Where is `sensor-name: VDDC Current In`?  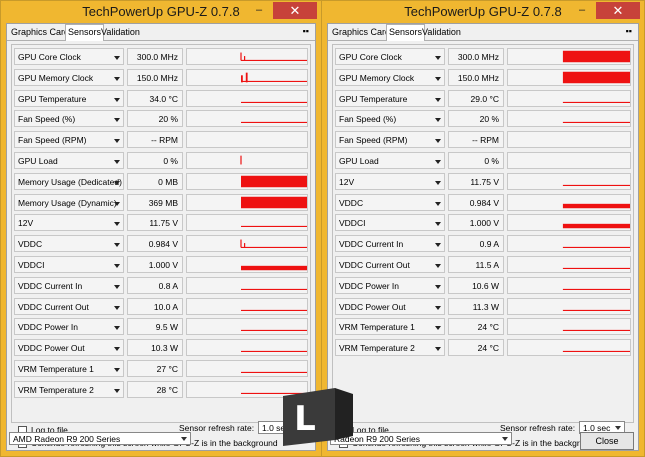 sensor-name: VDDC Current In is located at coordinates (371, 244).